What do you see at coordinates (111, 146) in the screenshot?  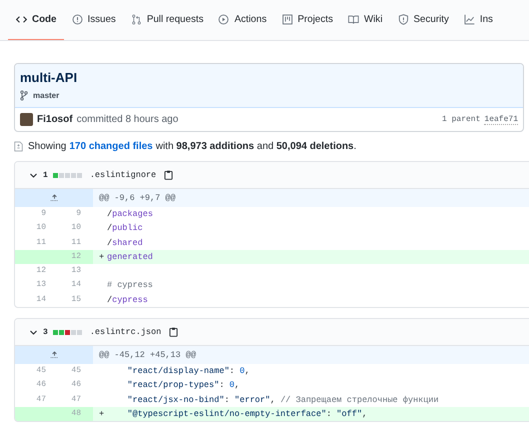 I see `changed-files-link: 170 changed files` at bounding box center [111, 146].